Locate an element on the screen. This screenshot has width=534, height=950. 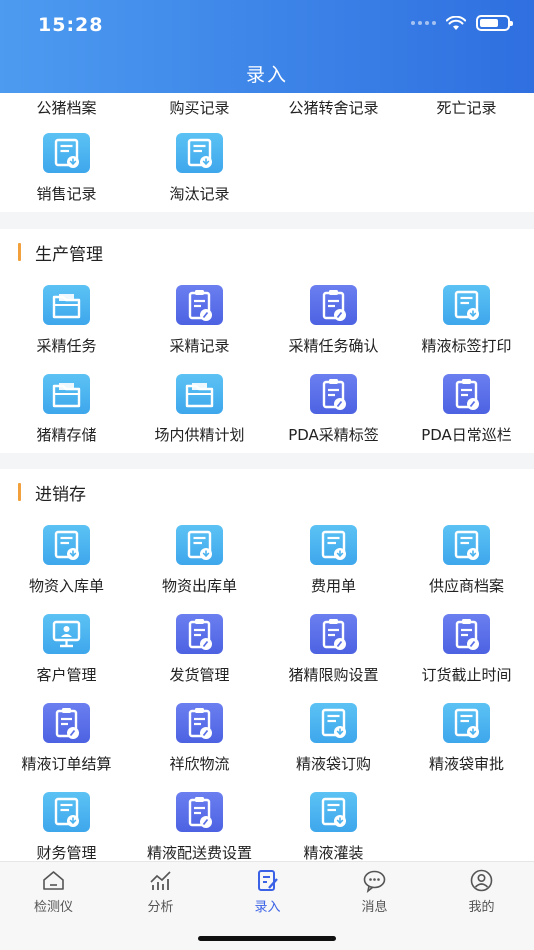
grid-item-label: 采精记录 is located at coordinates (199, 346).